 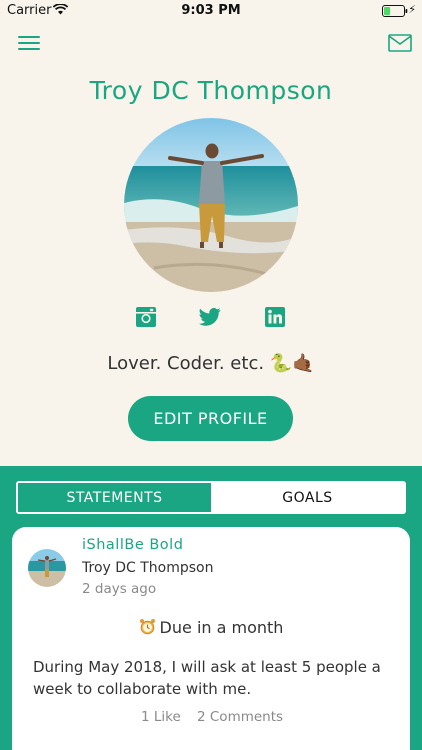 What do you see at coordinates (147, 627) in the screenshot?
I see `alarm-clock-icon` at bounding box center [147, 627].